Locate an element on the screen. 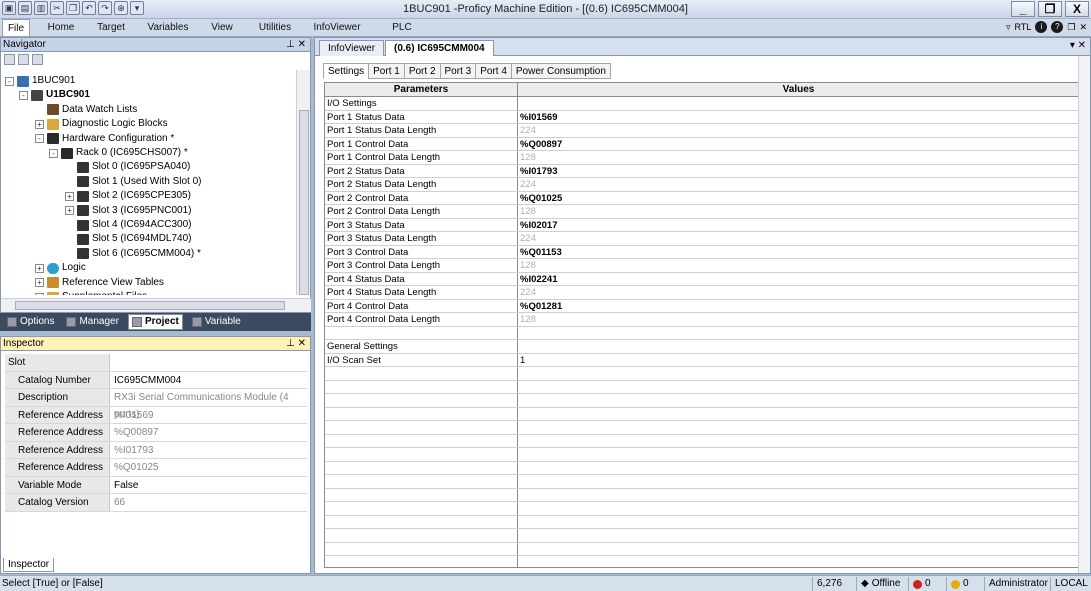  tab-variable: Variable is located at coordinates (216, 322).